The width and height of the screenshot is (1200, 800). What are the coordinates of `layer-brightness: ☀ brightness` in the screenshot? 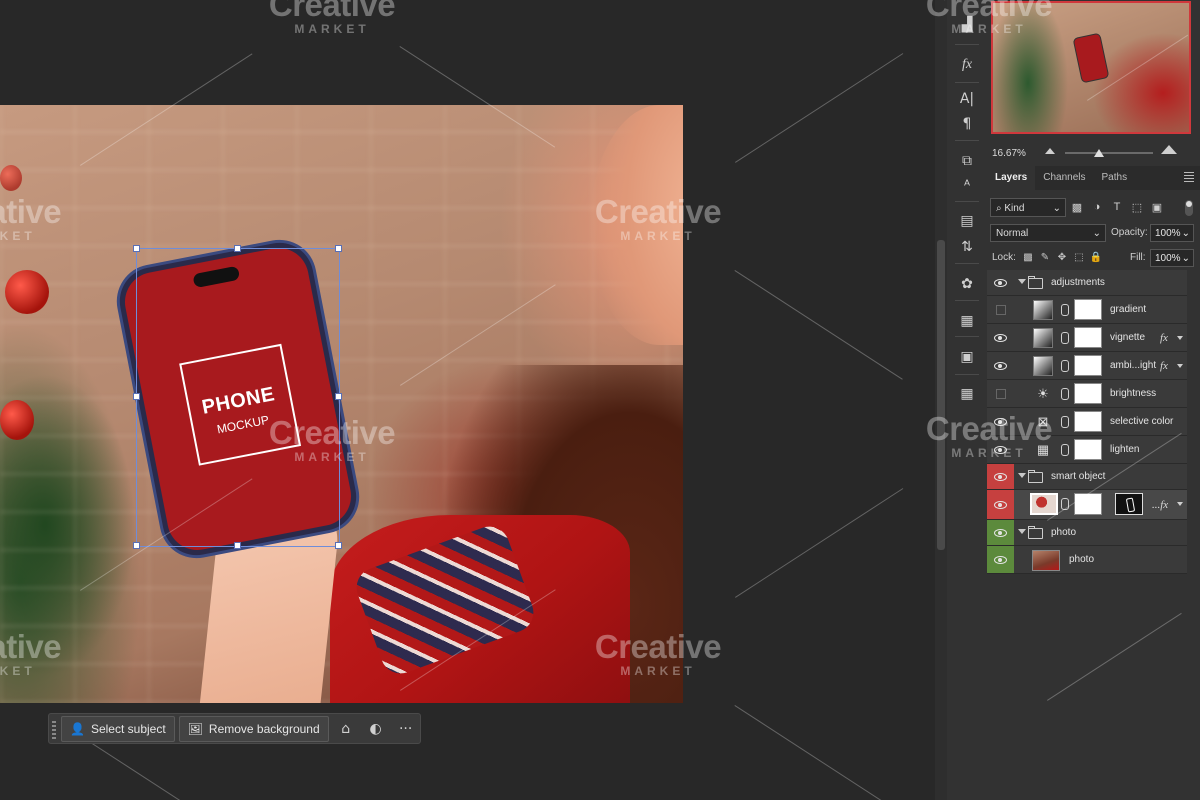 It's located at (1087, 394).